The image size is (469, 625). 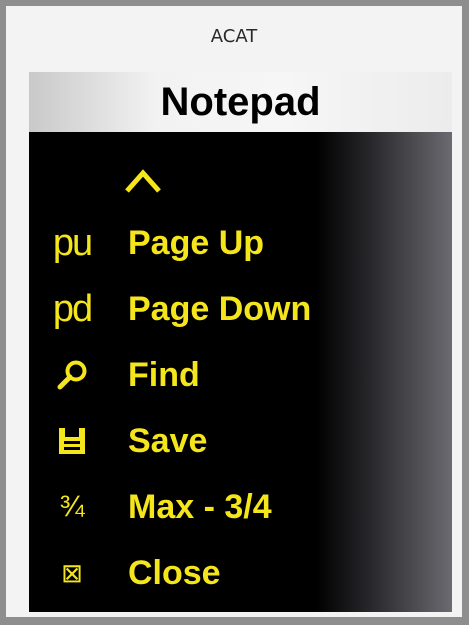 What do you see at coordinates (229, 375) in the screenshot?
I see `find-button: Find` at bounding box center [229, 375].